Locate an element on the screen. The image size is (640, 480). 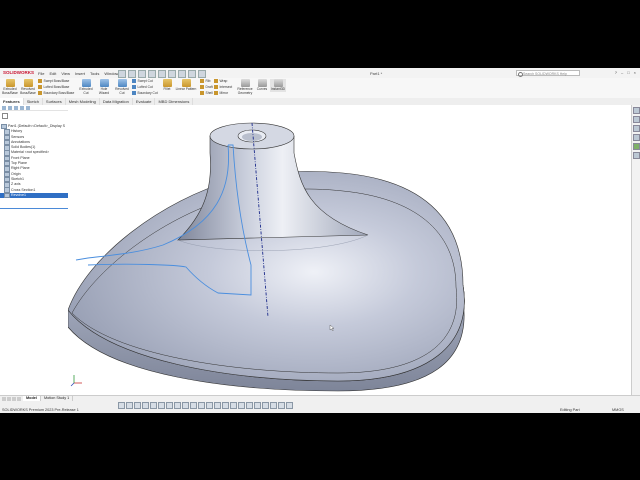
minimize-button: – is located at coordinates (622, 72).